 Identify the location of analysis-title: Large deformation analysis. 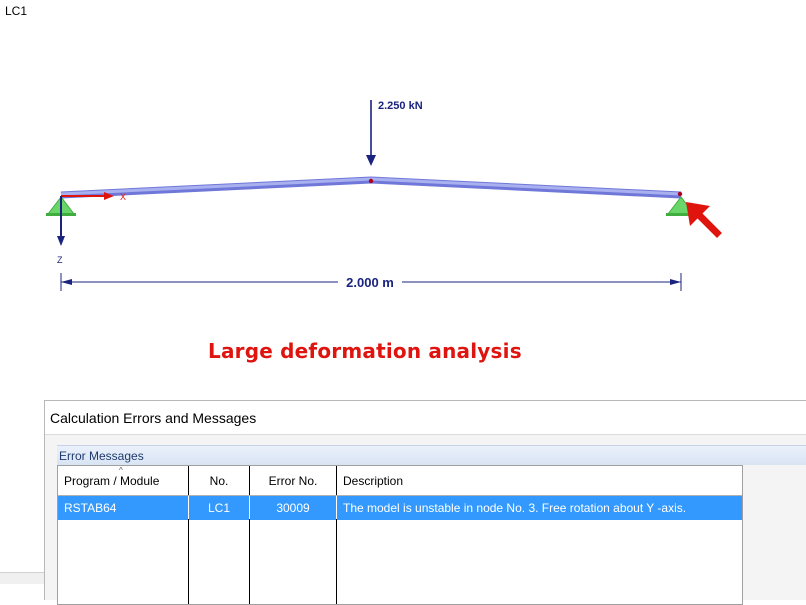
(365, 351).